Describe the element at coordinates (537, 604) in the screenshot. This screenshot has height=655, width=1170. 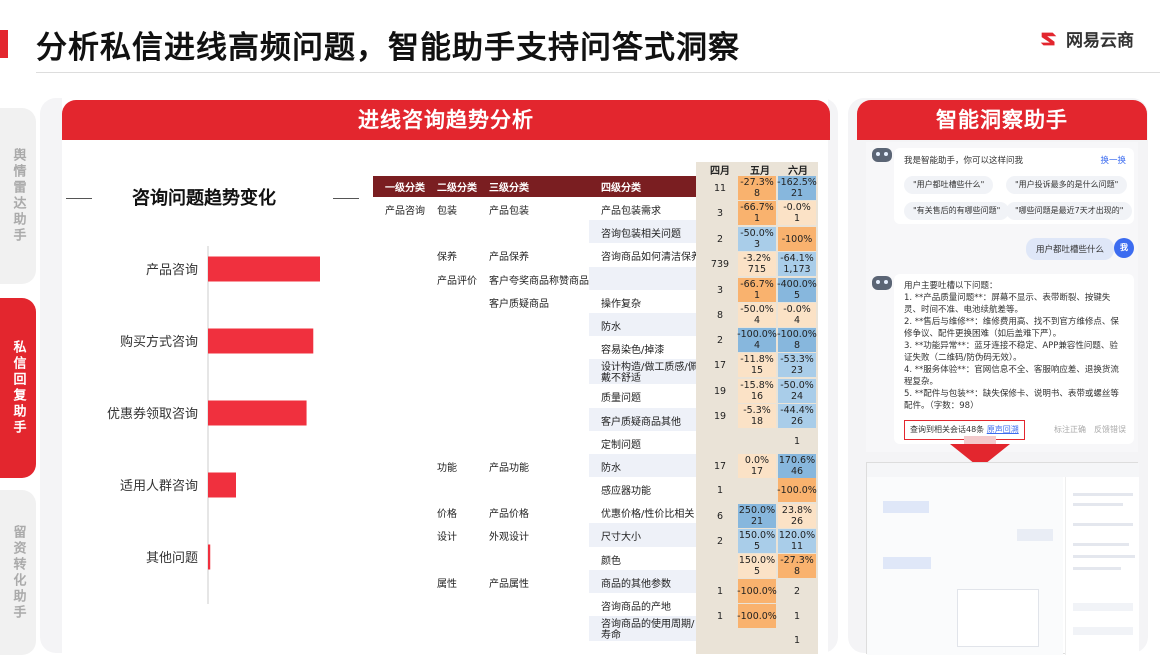
I see `table-row: 咨询商品的产地` at that location.